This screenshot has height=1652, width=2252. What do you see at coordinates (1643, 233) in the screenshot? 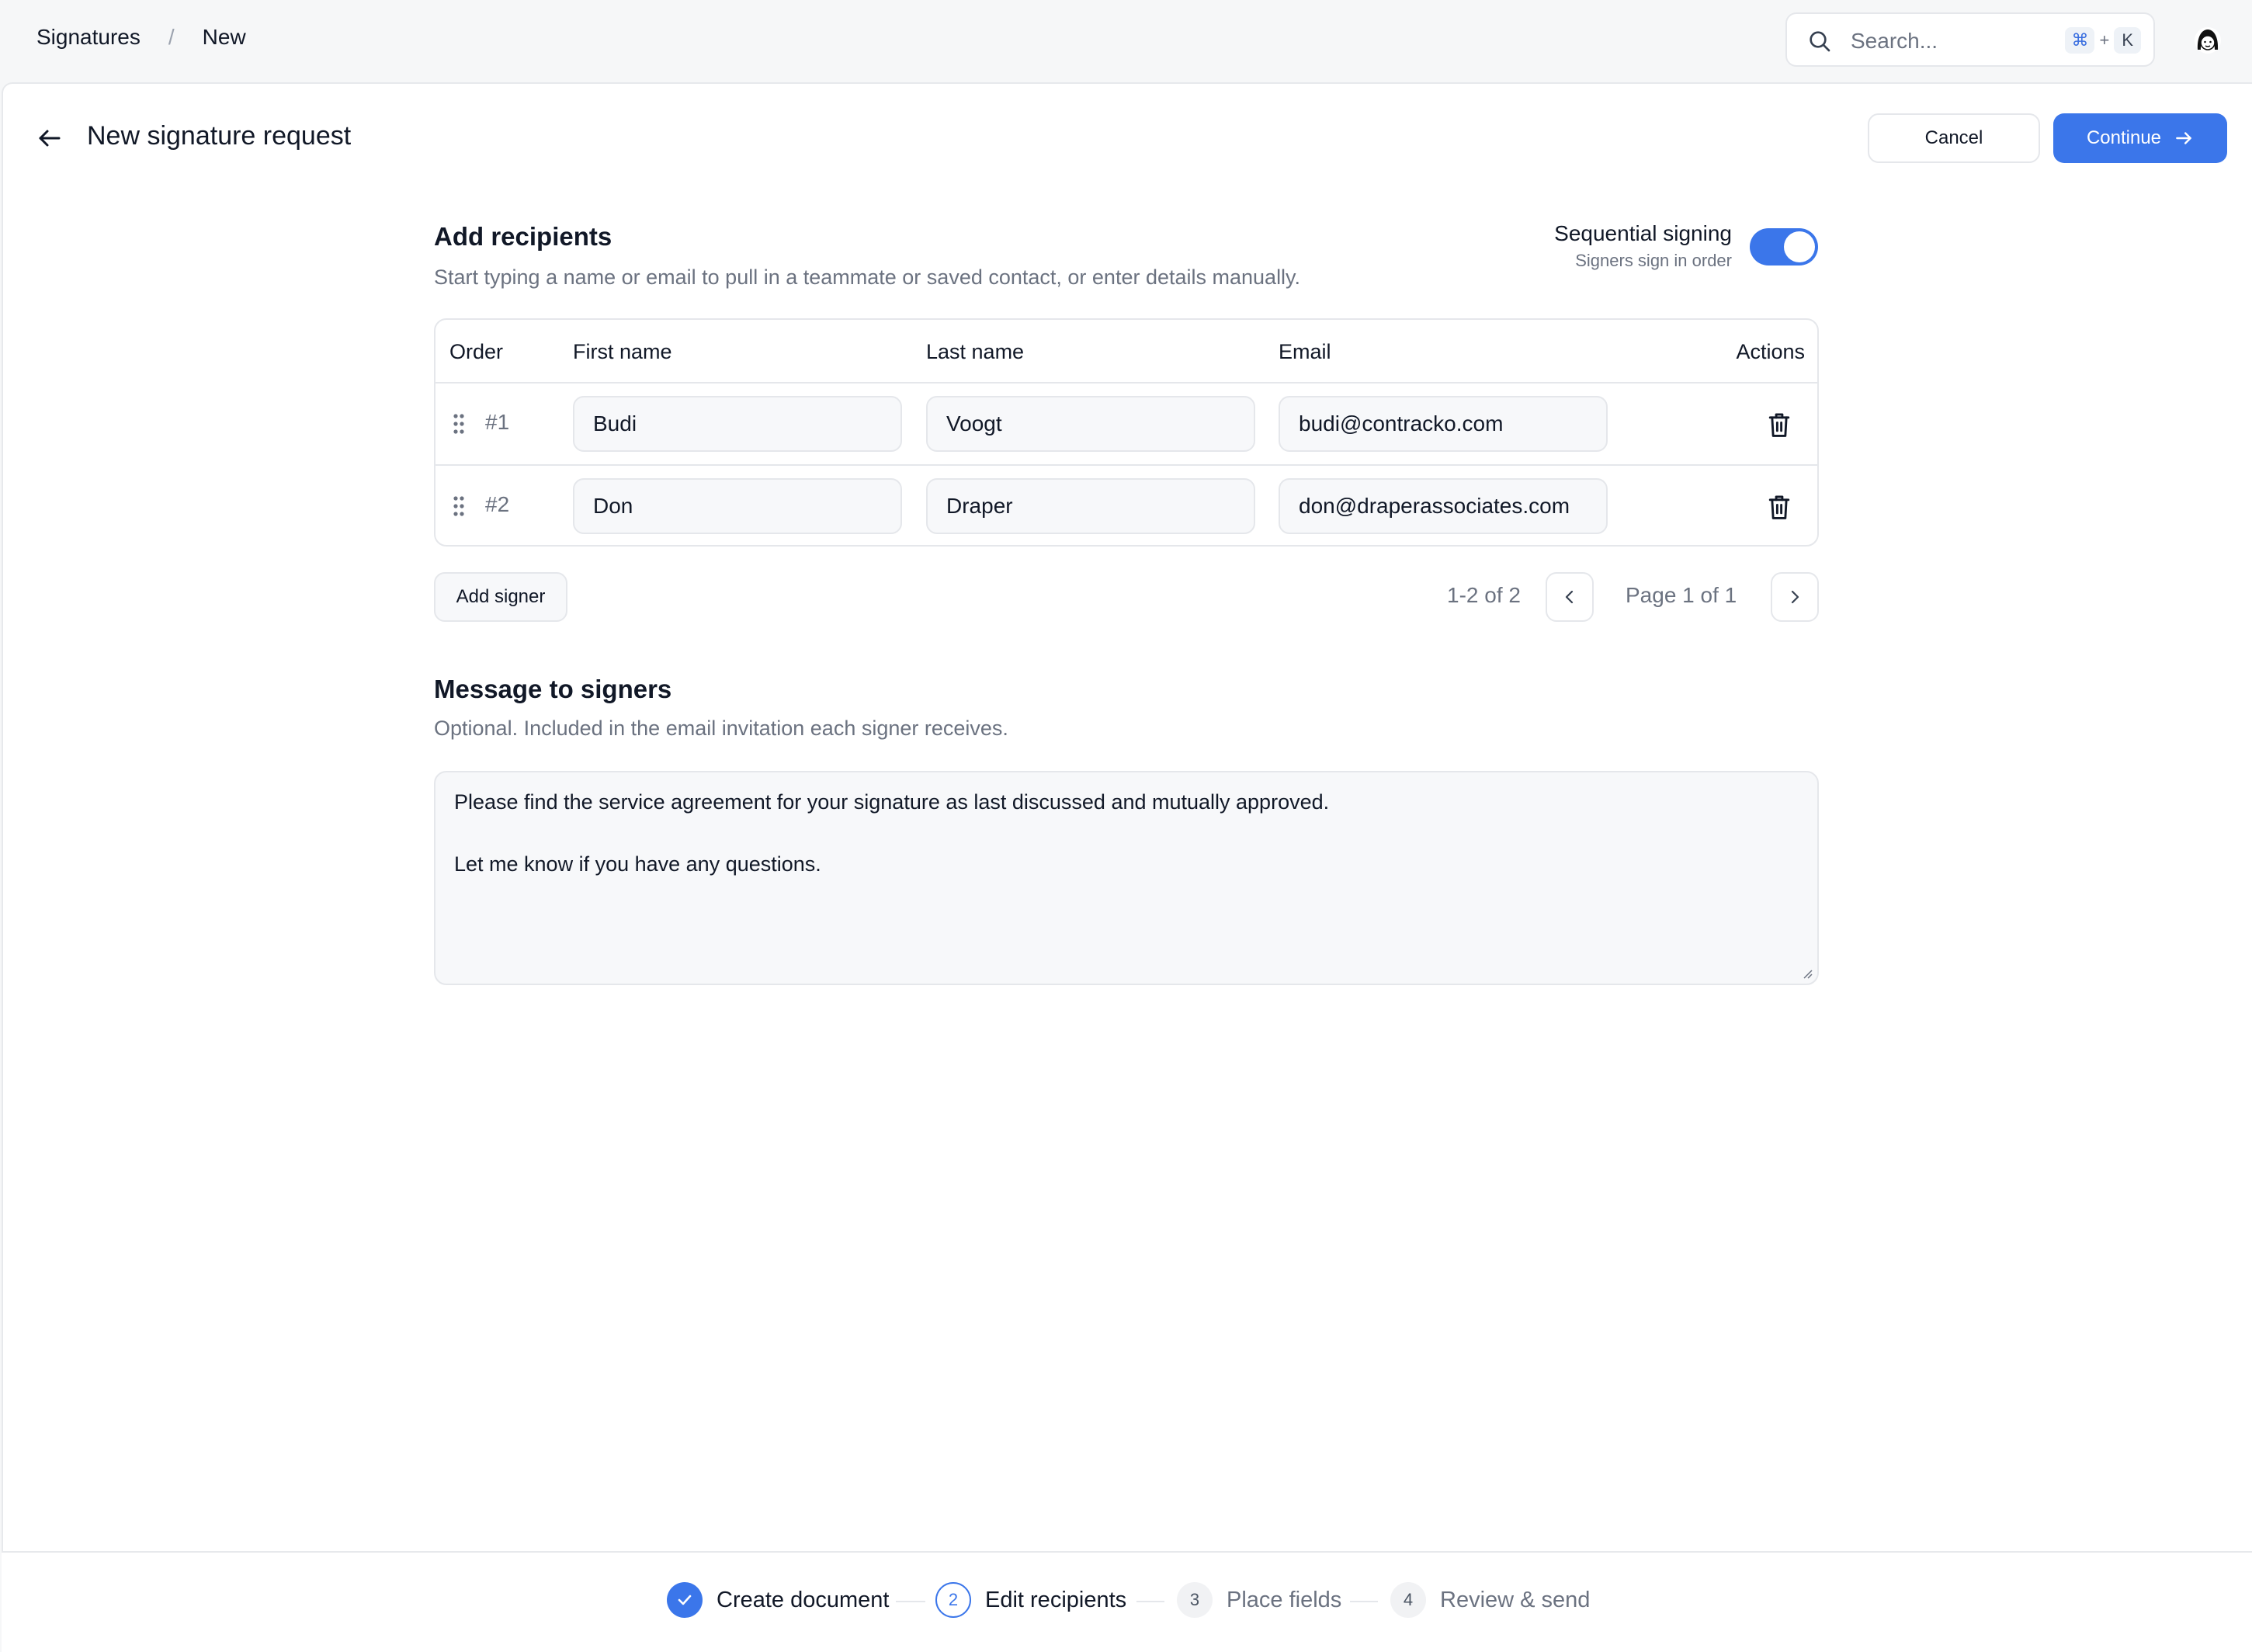
I see `sequential-signing-label: Sequential signing` at bounding box center [1643, 233].